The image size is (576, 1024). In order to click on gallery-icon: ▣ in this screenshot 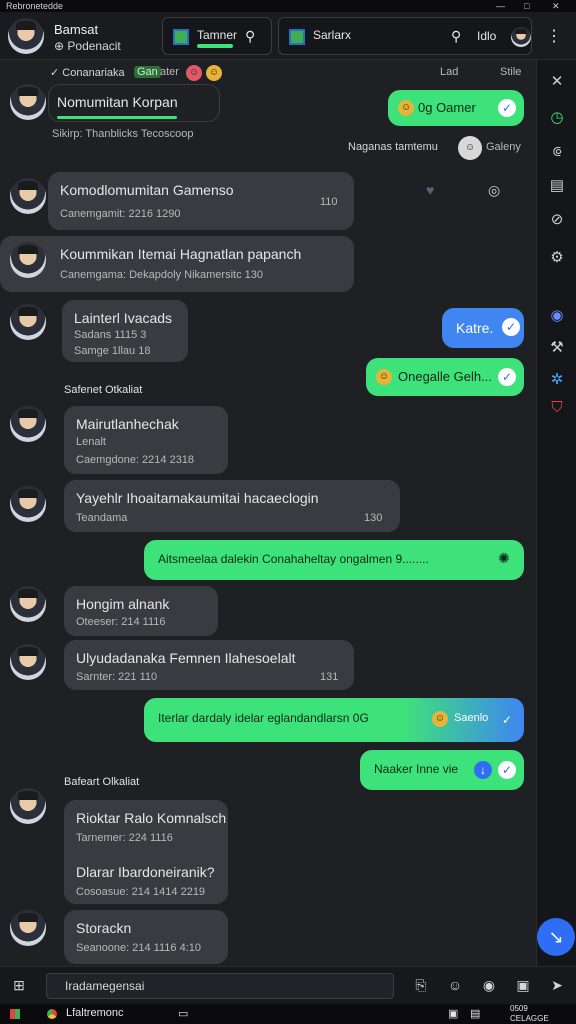, I will do `click(523, 985)`.